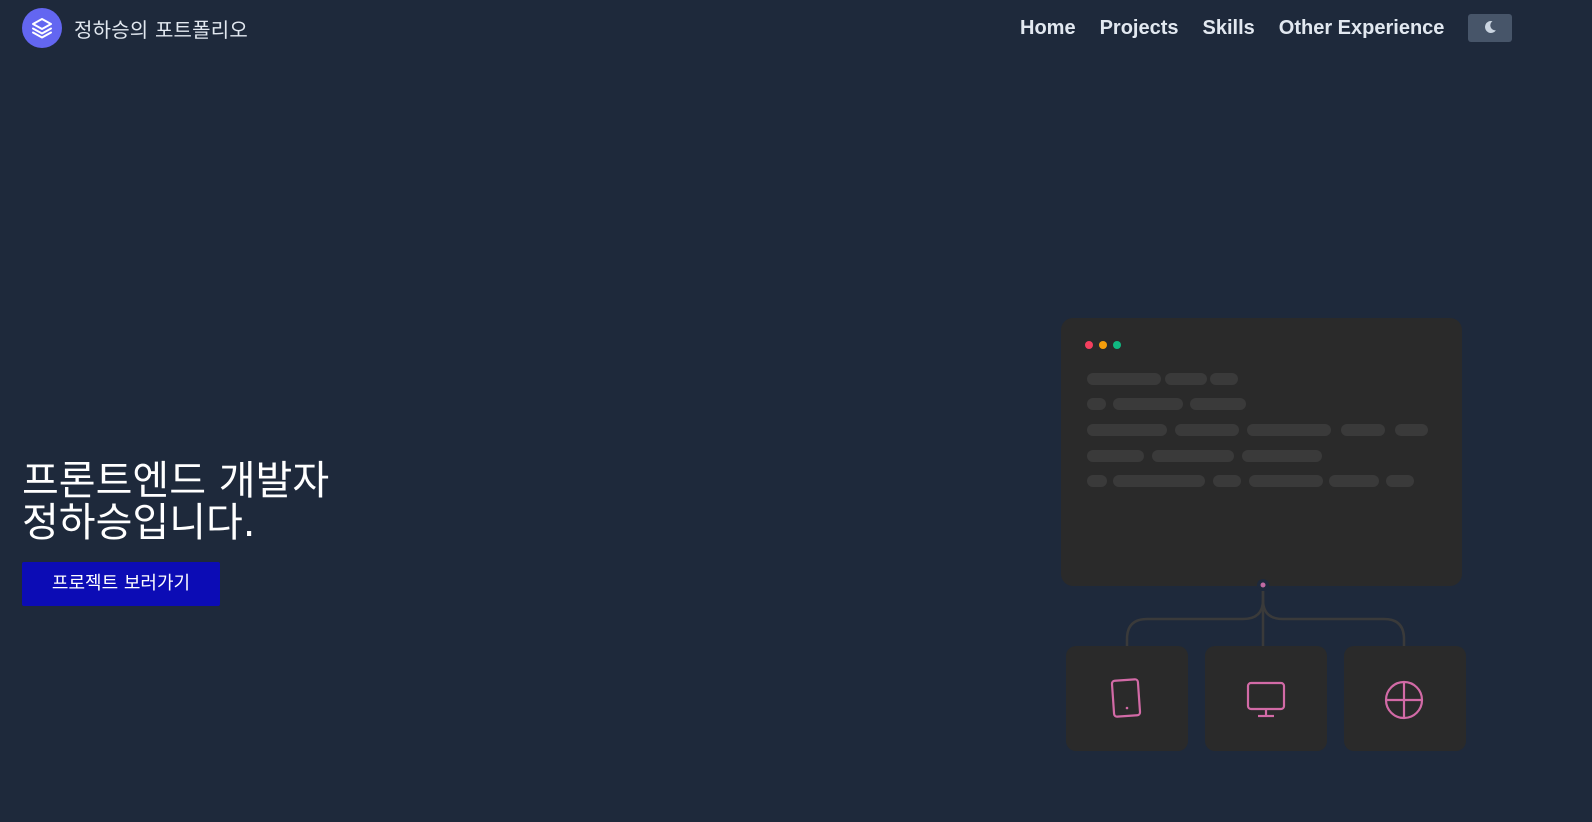 This screenshot has width=1592, height=822. I want to click on window-dot-yellow, so click(1103, 345).